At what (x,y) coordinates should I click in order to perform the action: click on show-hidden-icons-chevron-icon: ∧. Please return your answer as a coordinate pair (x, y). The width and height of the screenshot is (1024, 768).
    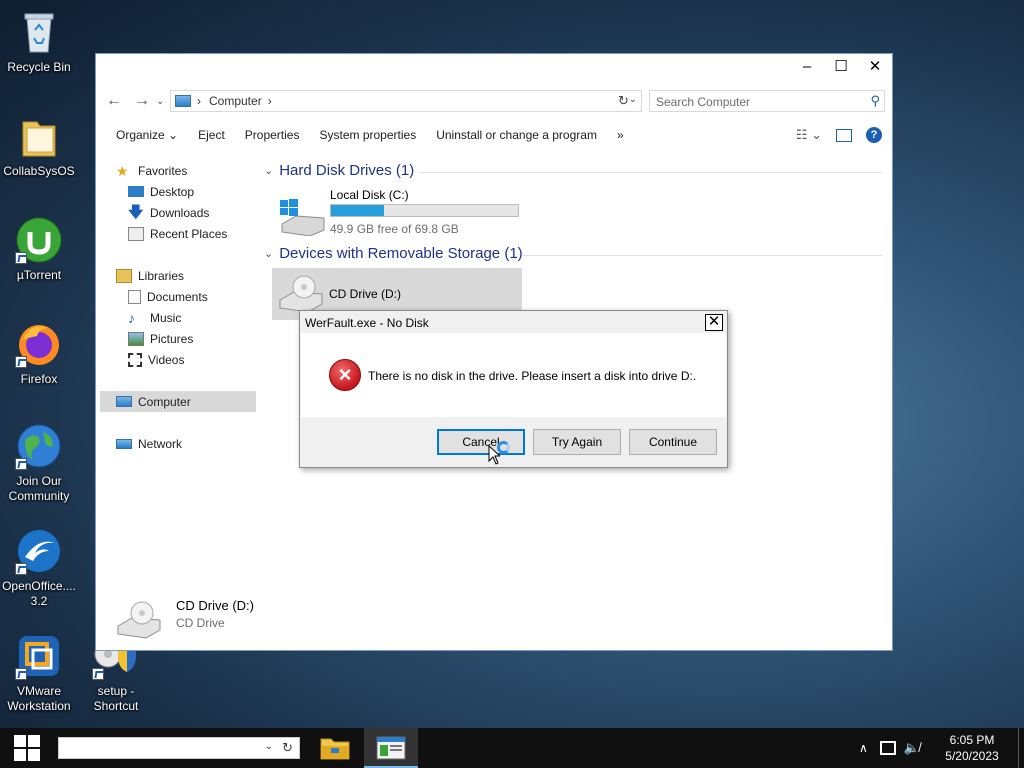
    Looking at the image, I should click on (863, 748).